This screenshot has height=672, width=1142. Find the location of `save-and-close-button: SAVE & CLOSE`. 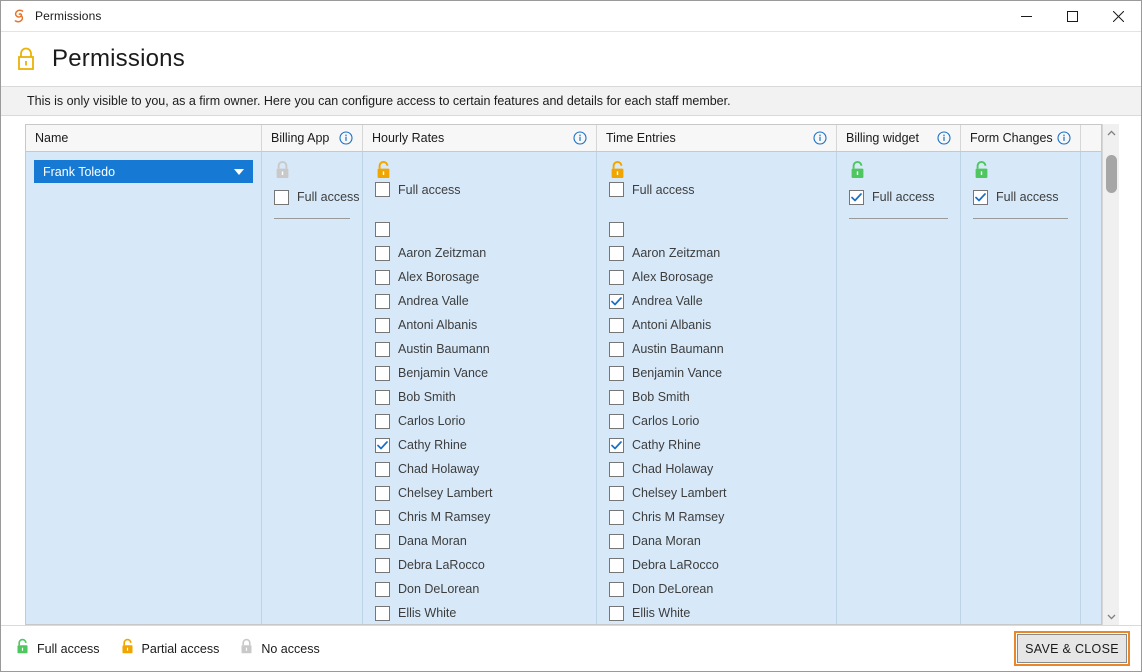

save-and-close-button: SAVE & CLOSE is located at coordinates (1072, 648).